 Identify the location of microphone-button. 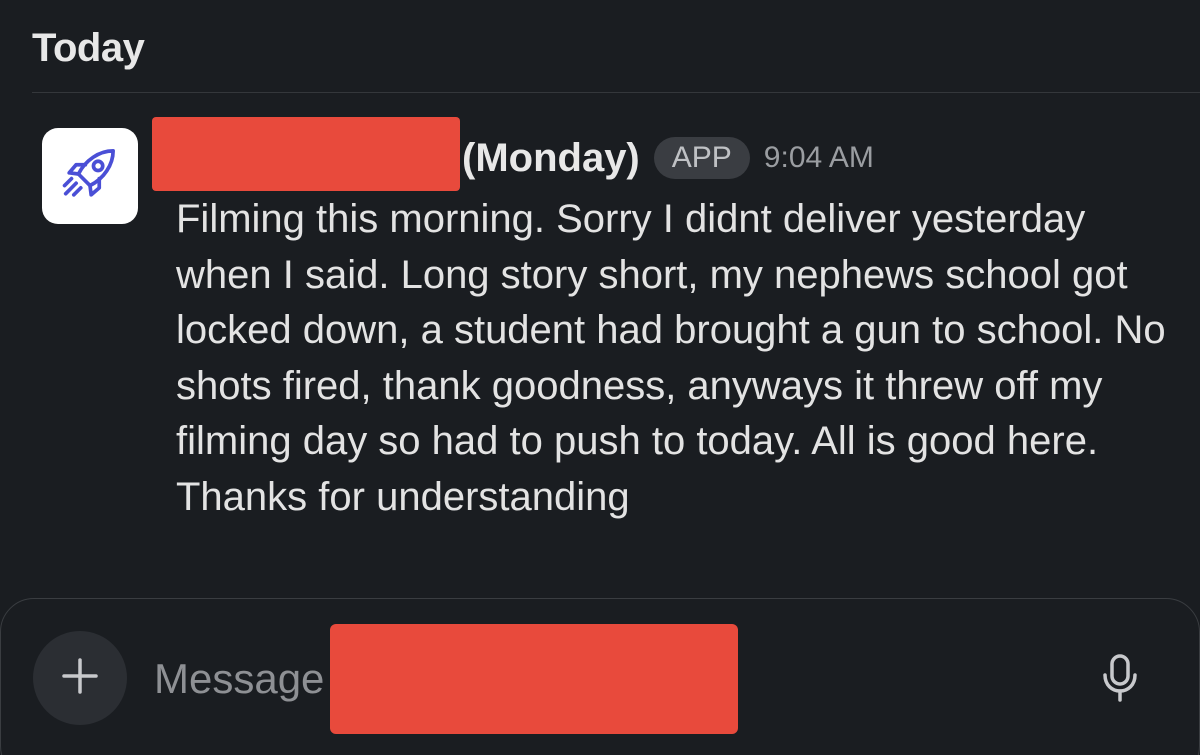
(1120, 680).